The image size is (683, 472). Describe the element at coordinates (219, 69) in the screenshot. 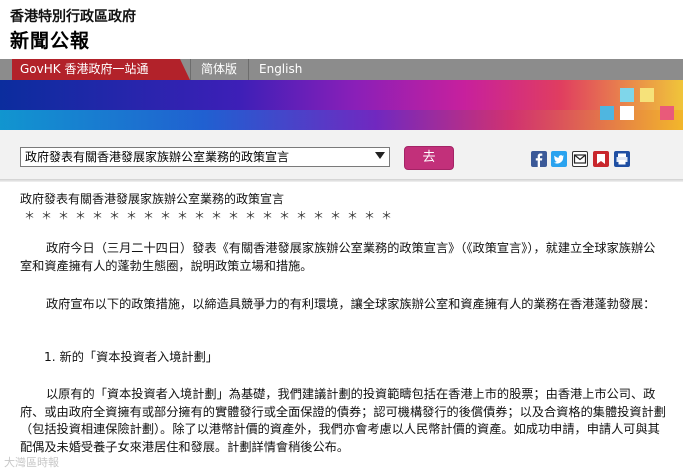

I see `simplified-chinese-link: 简体版` at that location.